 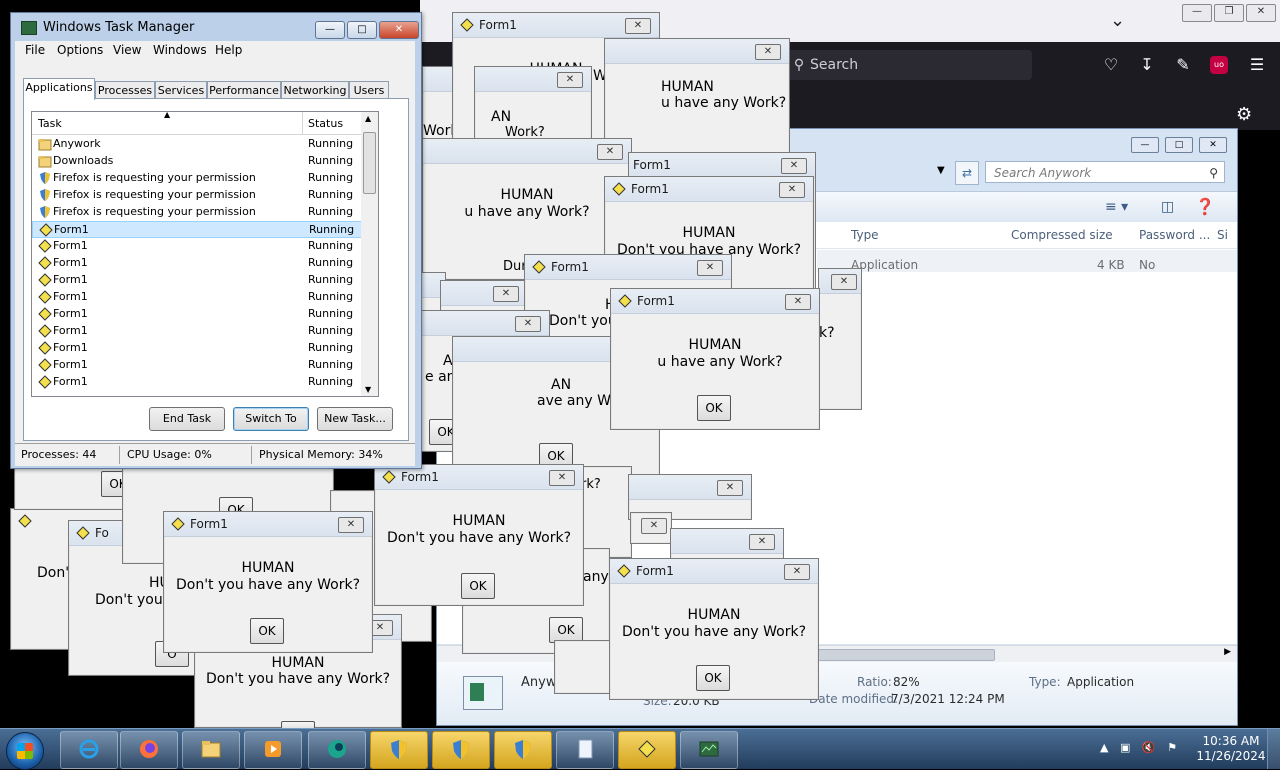 I want to click on taskbar-task-manager, so click(x=709, y=750).